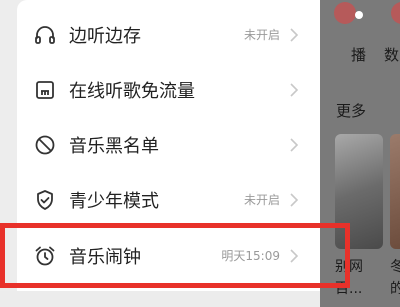 This screenshot has height=307, width=400. I want to click on menu-item-label: 音乐黑名单, so click(114, 146).